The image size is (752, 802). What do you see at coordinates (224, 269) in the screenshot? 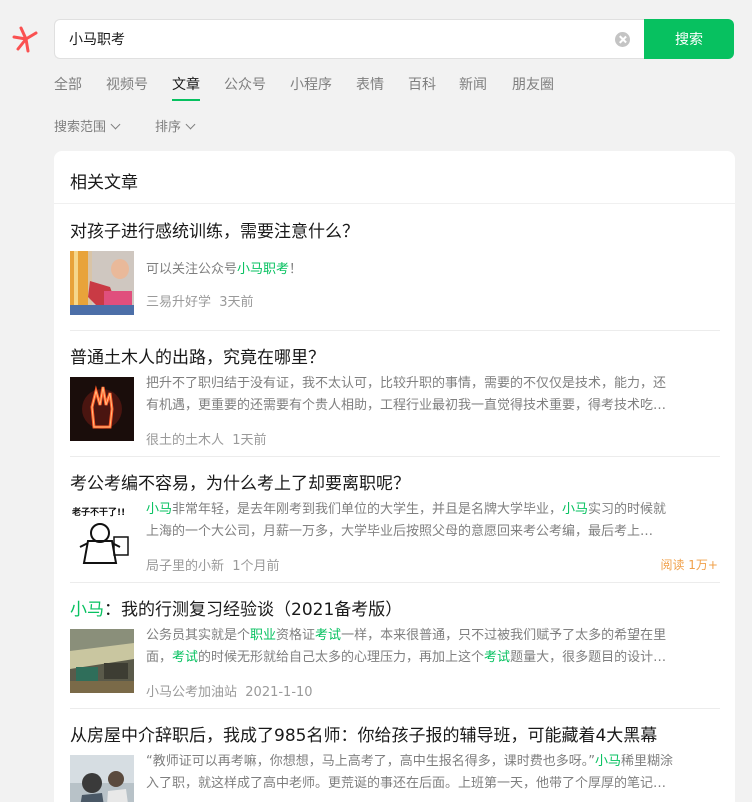
I see `article-description: 可以关注公众号小马职考！` at bounding box center [224, 269].